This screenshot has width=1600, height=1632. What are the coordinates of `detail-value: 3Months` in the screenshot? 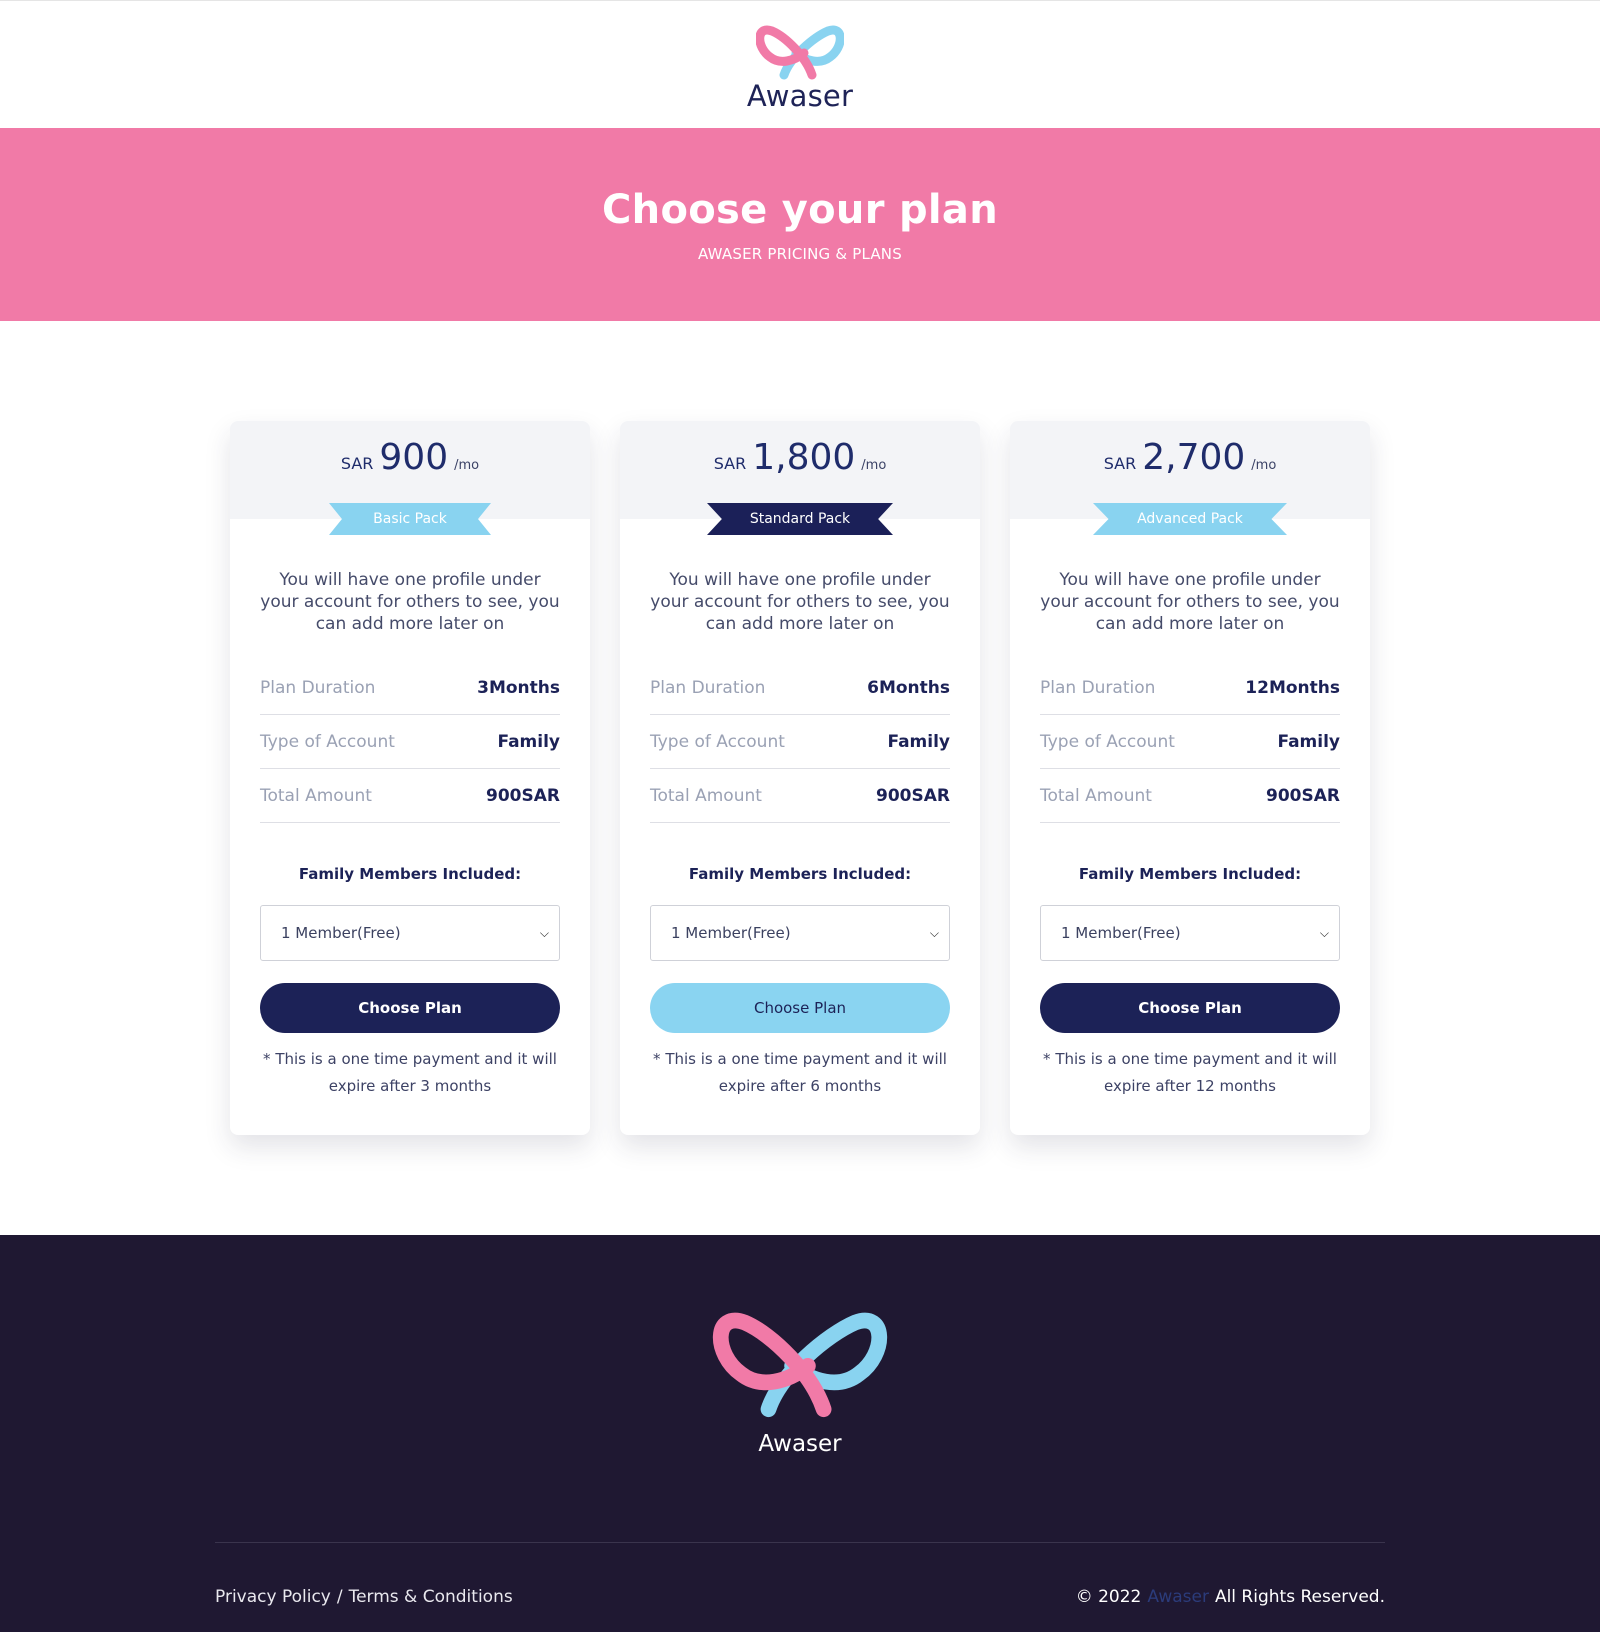 It's located at (518, 687).